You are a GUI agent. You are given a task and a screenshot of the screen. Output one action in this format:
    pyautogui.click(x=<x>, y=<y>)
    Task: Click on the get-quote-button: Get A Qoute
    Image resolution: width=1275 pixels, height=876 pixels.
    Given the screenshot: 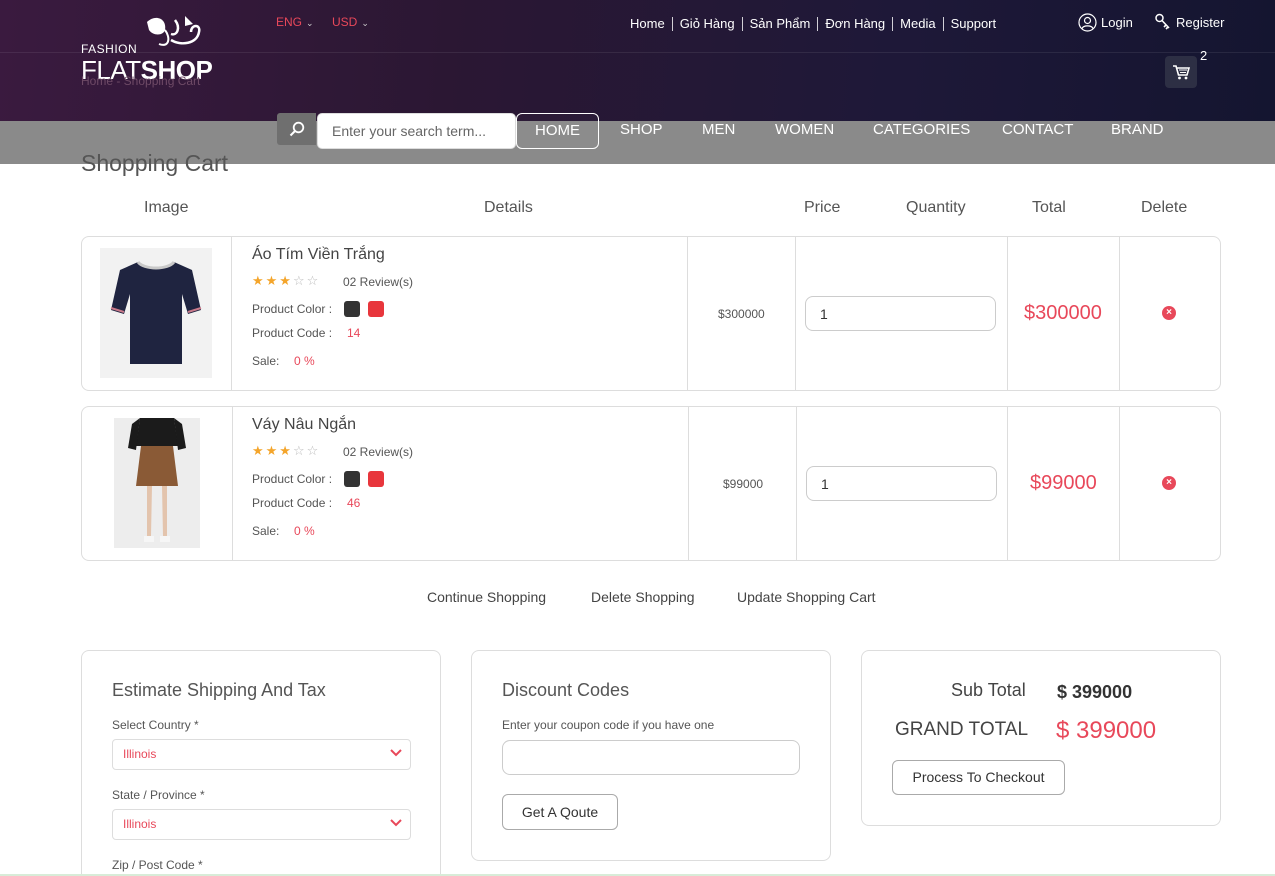 What is the action you would take?
    pyautogui.click(x=560, y=812)
    